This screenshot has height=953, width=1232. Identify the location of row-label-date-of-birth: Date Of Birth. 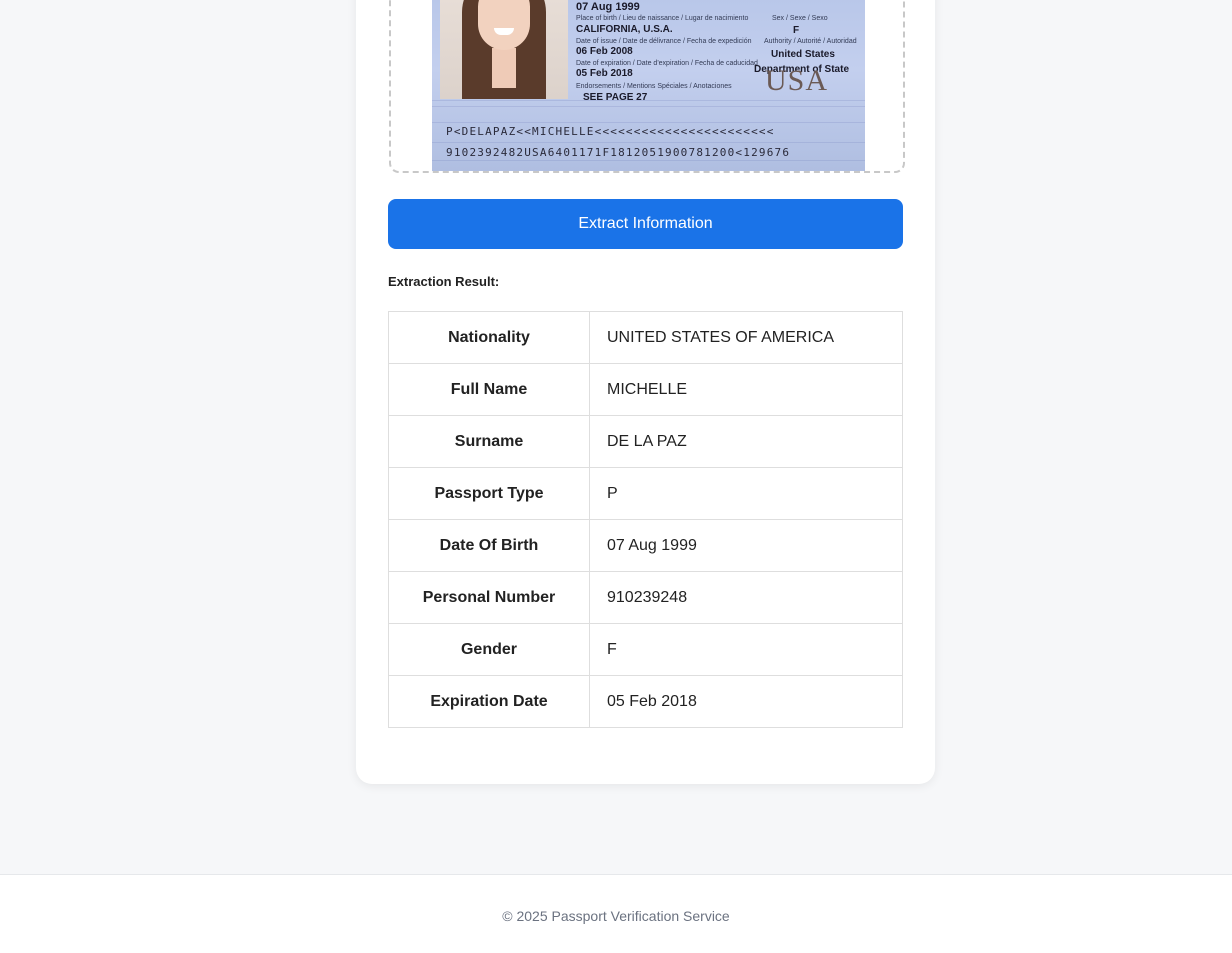
(489, 545).